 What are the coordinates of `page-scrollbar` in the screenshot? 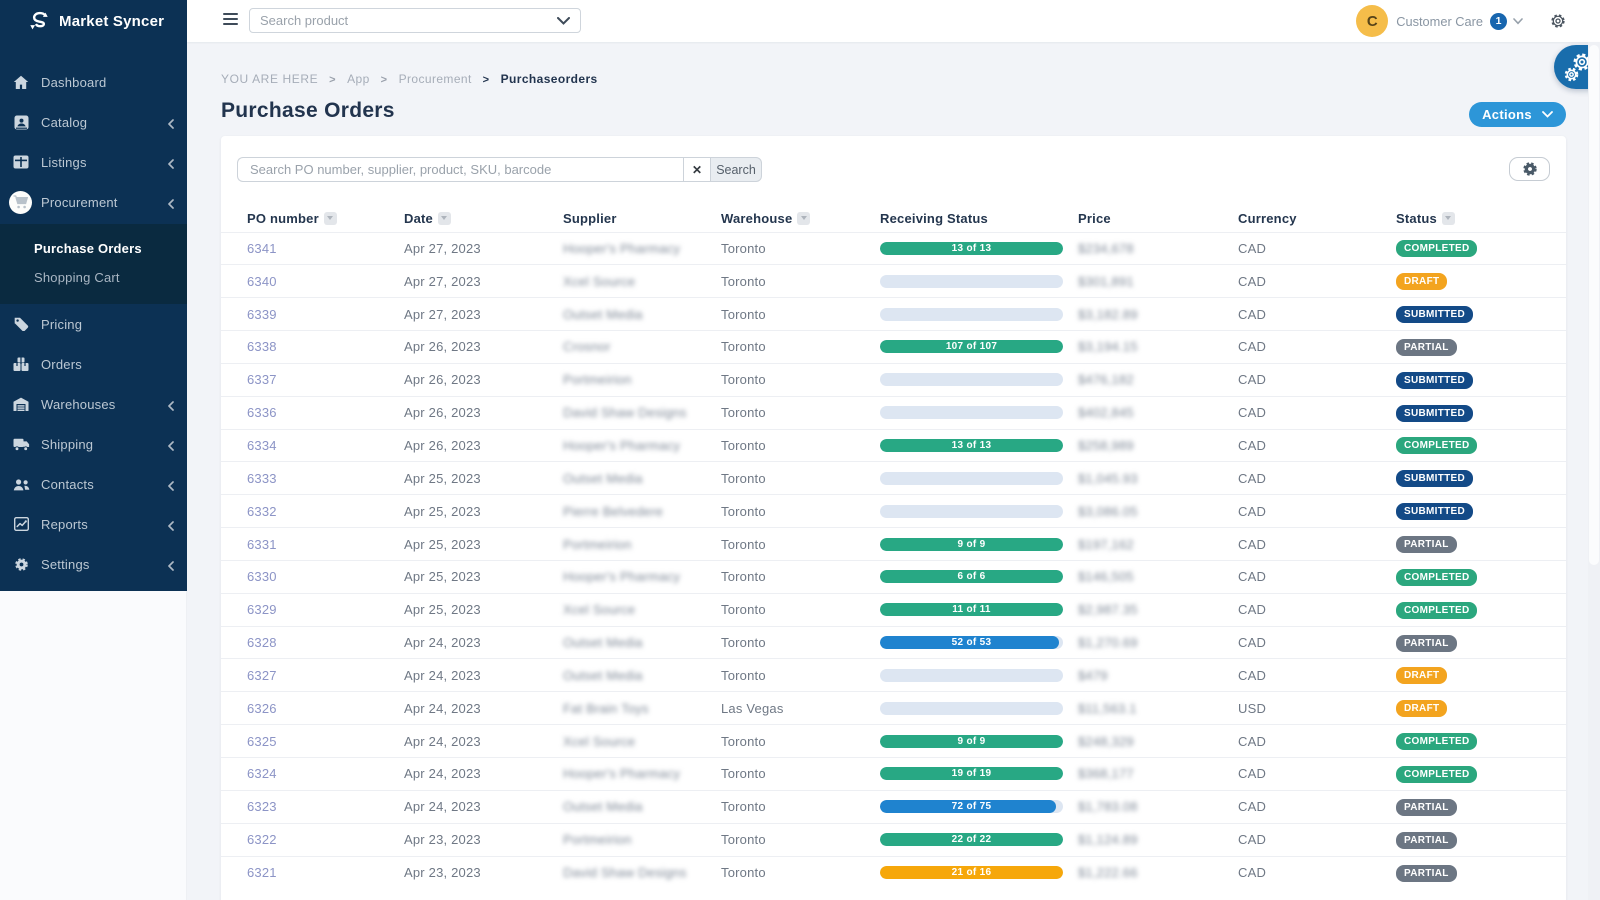 It's located at (1594, 471).